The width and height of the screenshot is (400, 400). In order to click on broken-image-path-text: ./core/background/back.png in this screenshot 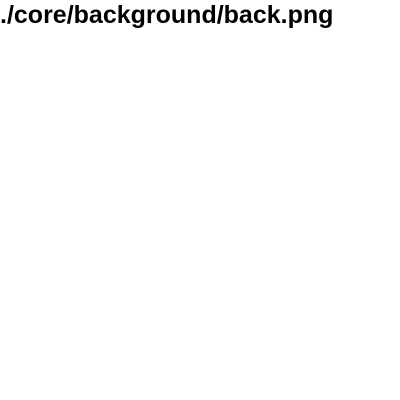, I will do `click(167, 15)`.